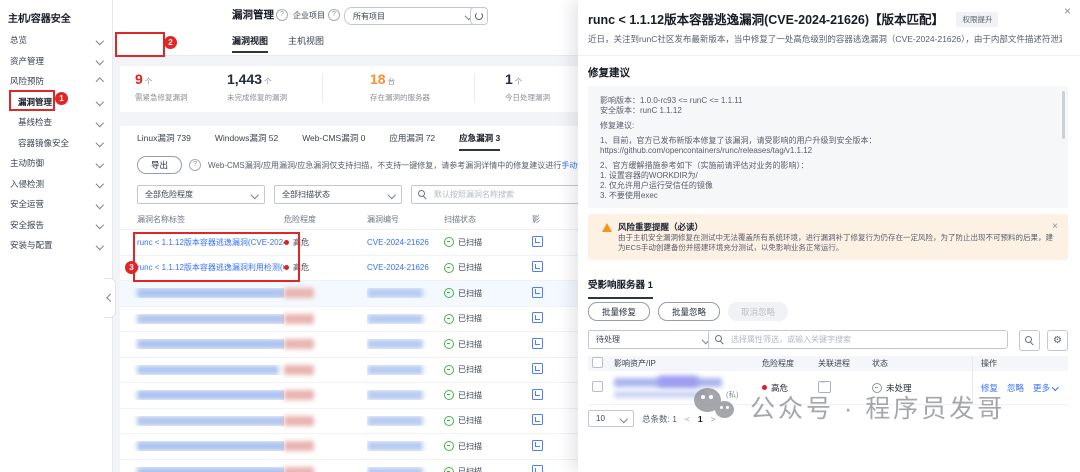  What do you see at coordinates (306, 40) in the screenshot?
I see `tab-host-view: 主机视图` at bounding box center [306, 40].